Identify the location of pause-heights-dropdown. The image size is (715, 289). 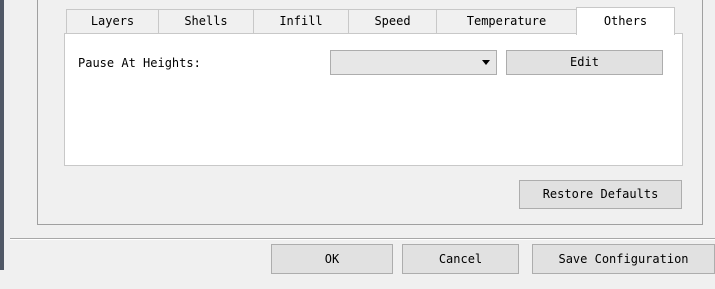
(413, 62).